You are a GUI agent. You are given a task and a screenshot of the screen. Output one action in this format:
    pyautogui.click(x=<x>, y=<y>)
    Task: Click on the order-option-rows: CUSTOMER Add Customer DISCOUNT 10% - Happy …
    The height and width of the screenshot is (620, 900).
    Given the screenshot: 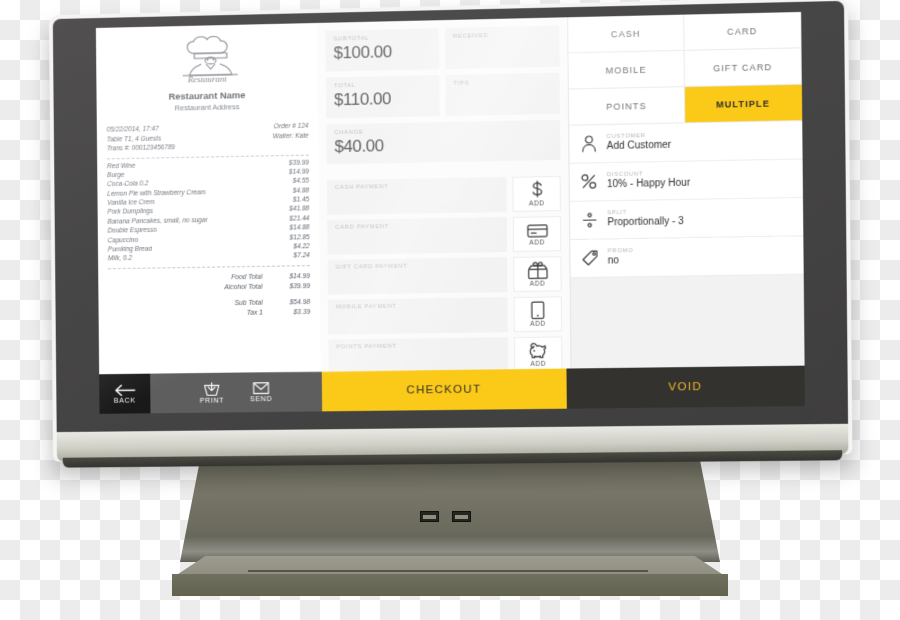 What is the action you would take?
    pyautogui.click(x=686, y=200)
    